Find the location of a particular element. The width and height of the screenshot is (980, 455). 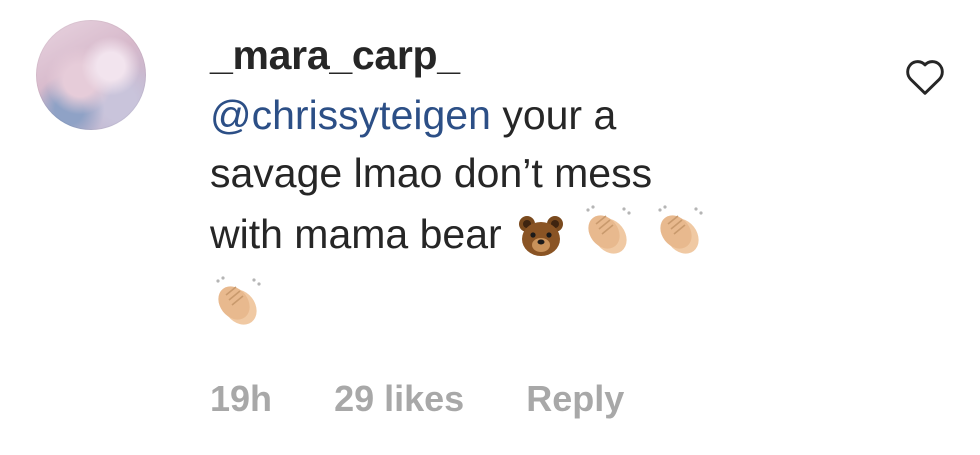

heart-icon is located at coordinates (925, 76).